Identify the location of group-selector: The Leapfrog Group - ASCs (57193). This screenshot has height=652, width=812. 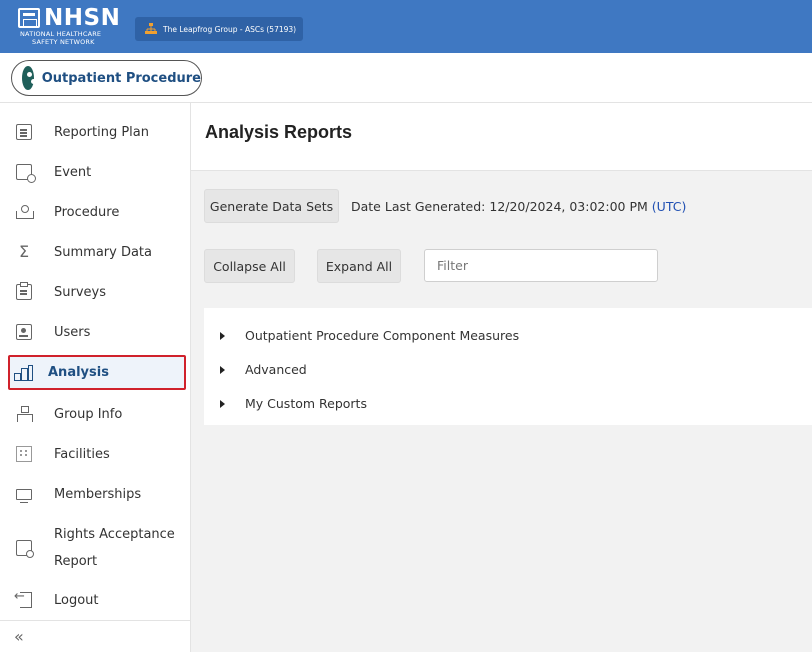
(219, 29).